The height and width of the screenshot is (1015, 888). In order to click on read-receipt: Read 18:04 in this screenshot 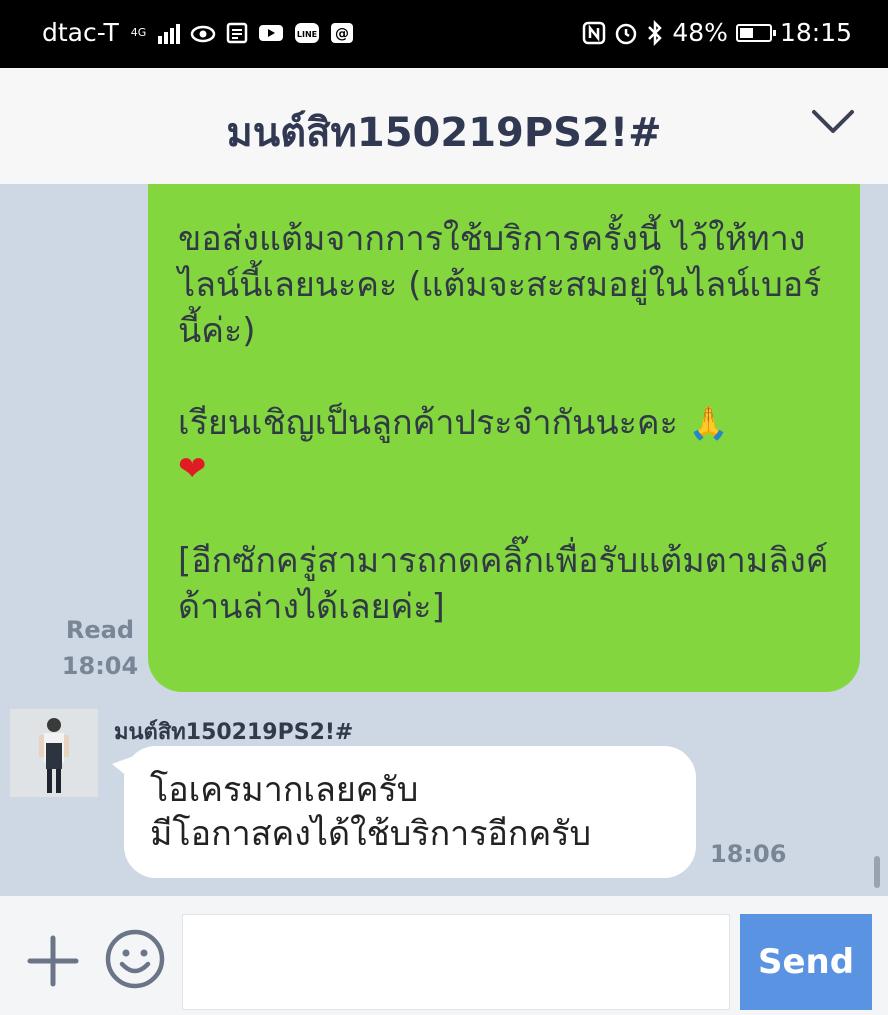, I will do `click(100, 648)`.